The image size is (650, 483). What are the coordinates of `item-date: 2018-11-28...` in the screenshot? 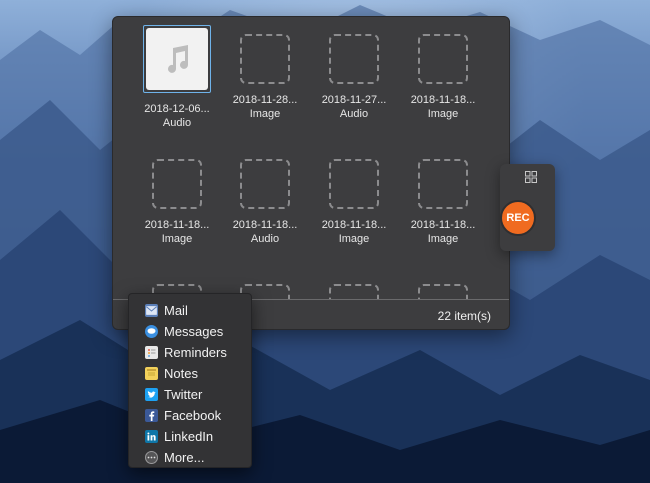 It's located at (265, 100).